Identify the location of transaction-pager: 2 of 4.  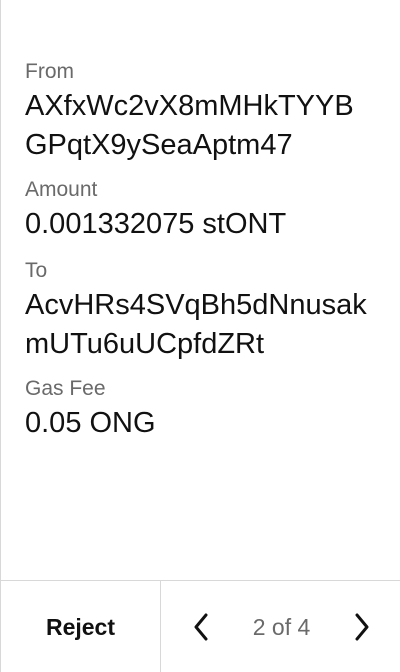
(280, 626).